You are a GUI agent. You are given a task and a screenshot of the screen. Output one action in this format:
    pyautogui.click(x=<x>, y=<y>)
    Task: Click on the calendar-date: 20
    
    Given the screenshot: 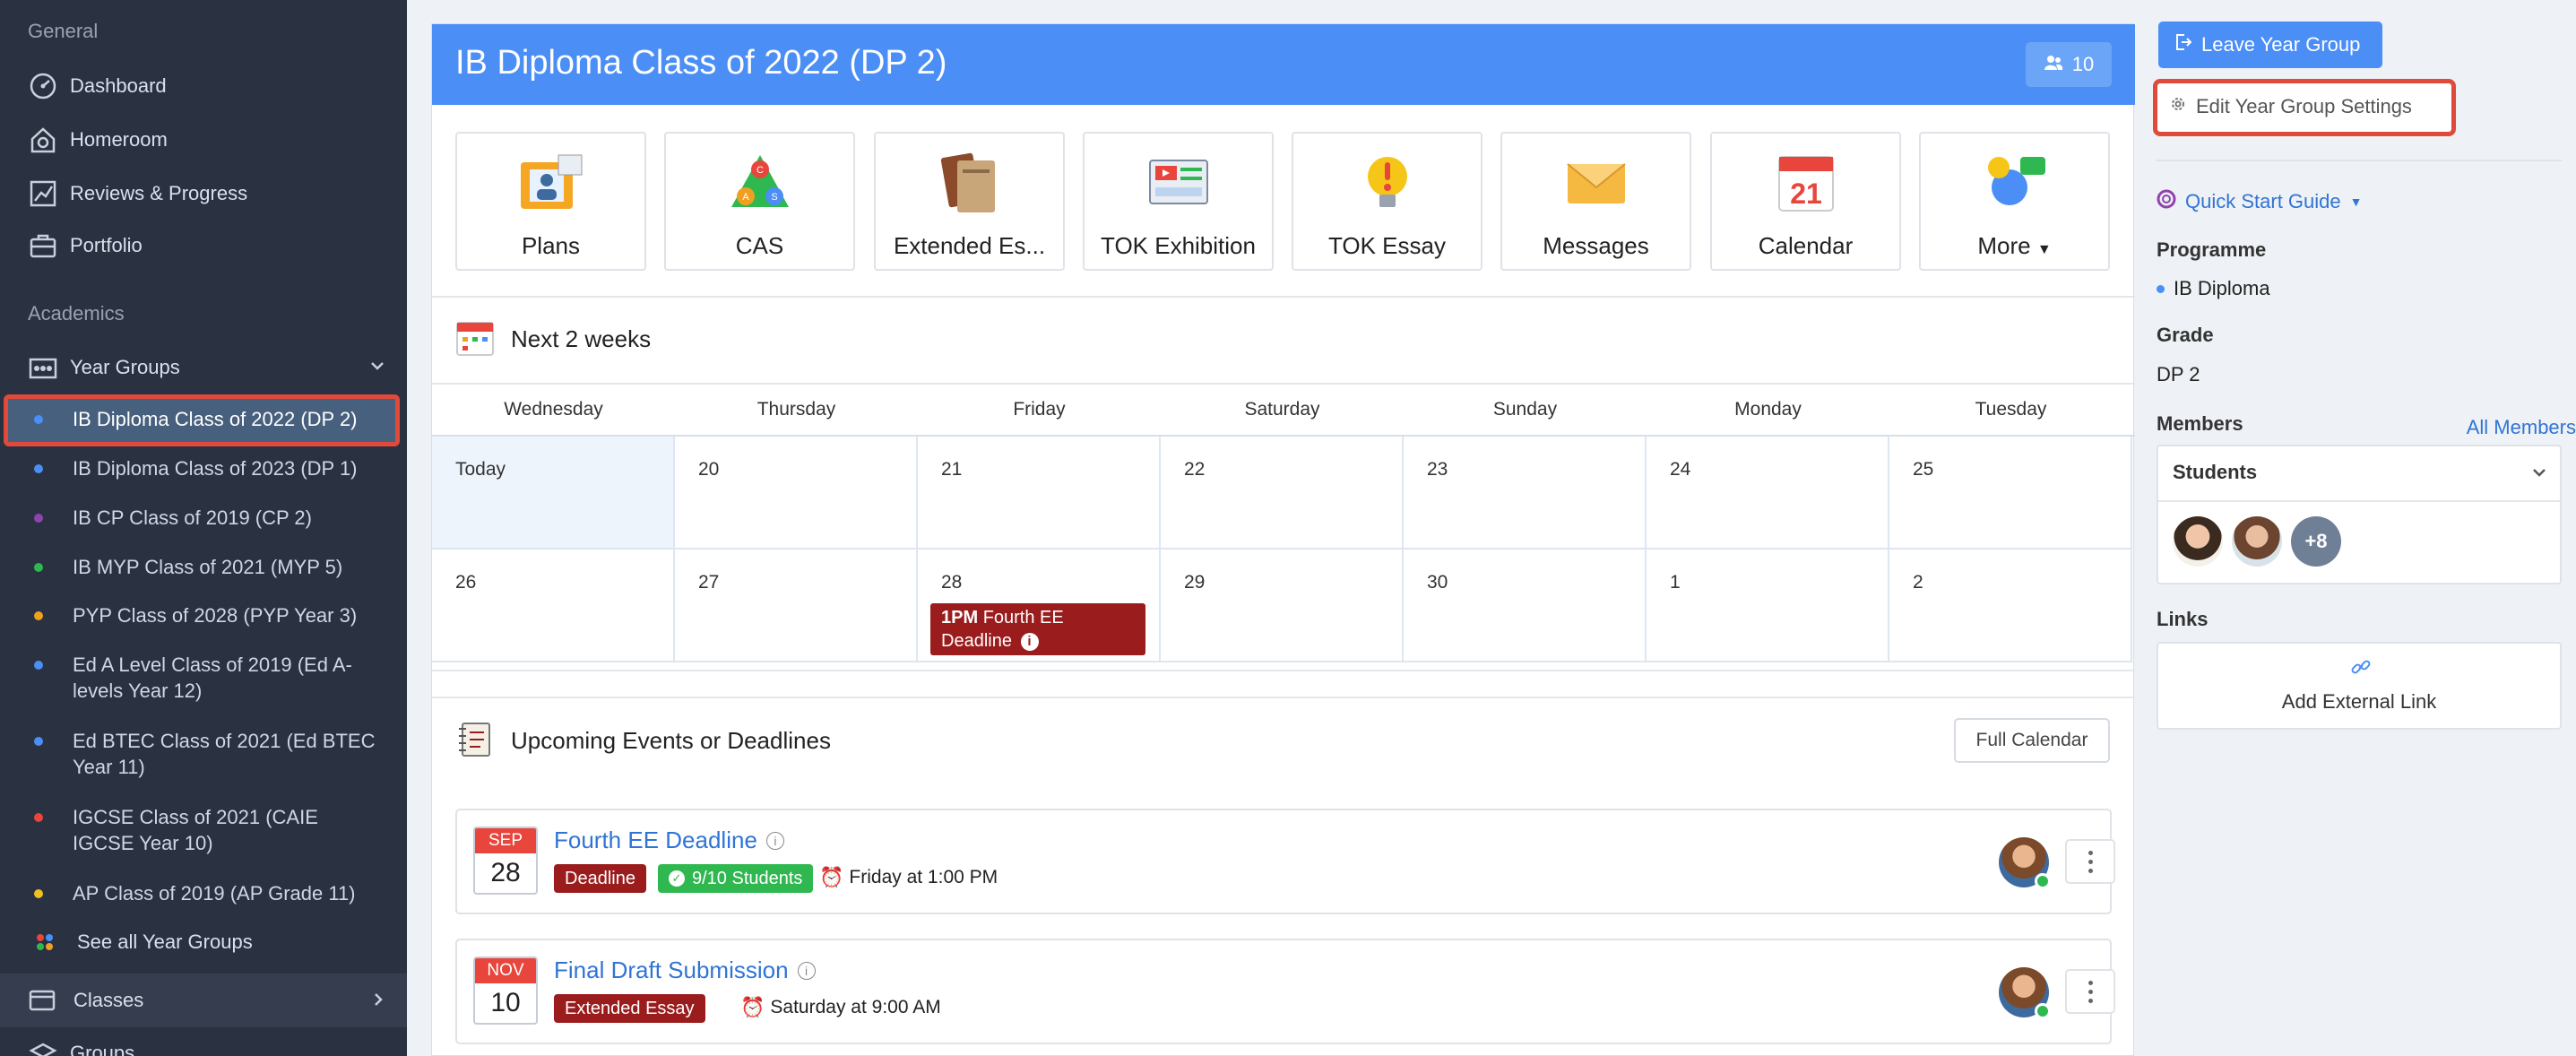 What is the action you would take?
    pyautogui.click(x=709, y=469)
    